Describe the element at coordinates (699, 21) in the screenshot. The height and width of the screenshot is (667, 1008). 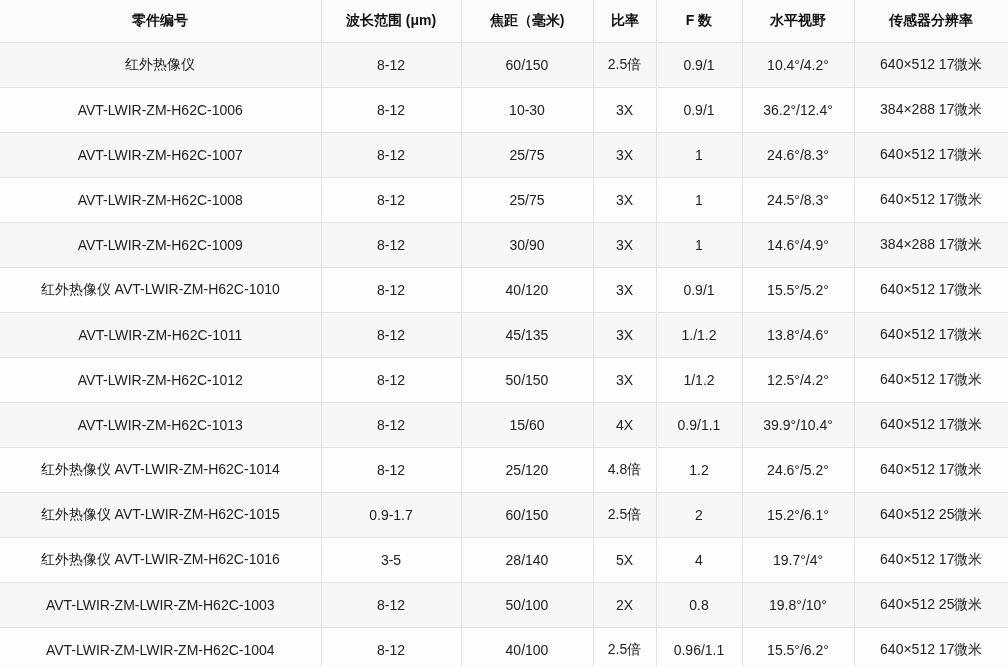
I see `column-header: F 数` at that location.